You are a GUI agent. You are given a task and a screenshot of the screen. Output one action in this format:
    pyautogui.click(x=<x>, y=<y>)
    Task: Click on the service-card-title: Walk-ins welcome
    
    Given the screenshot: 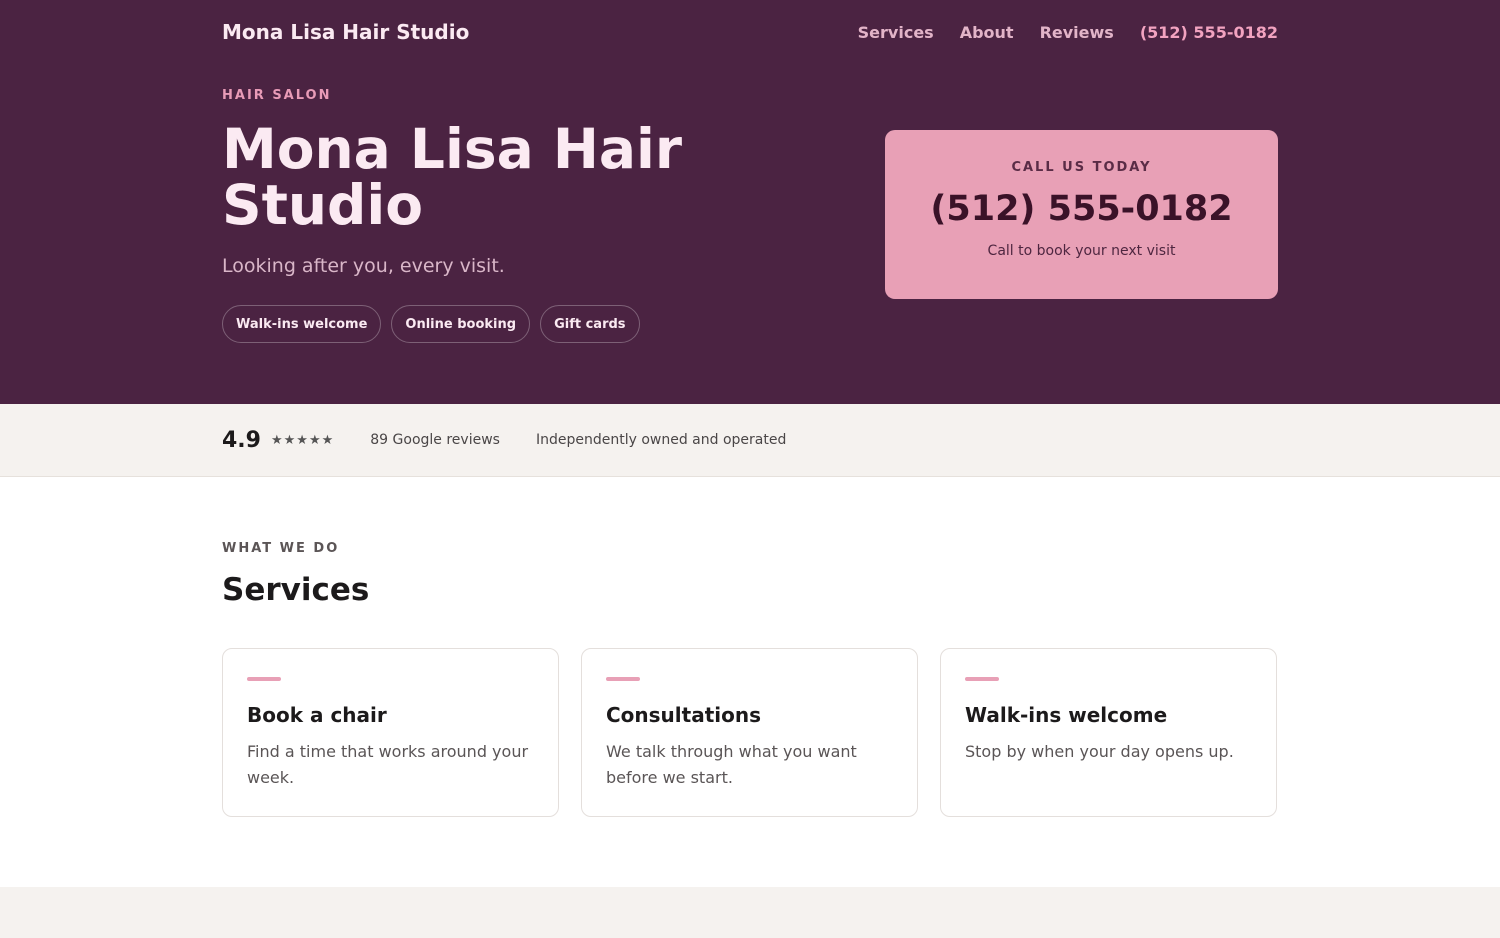 What is the action you would take?
    pyautogui.click(x=1066, y=715)
    